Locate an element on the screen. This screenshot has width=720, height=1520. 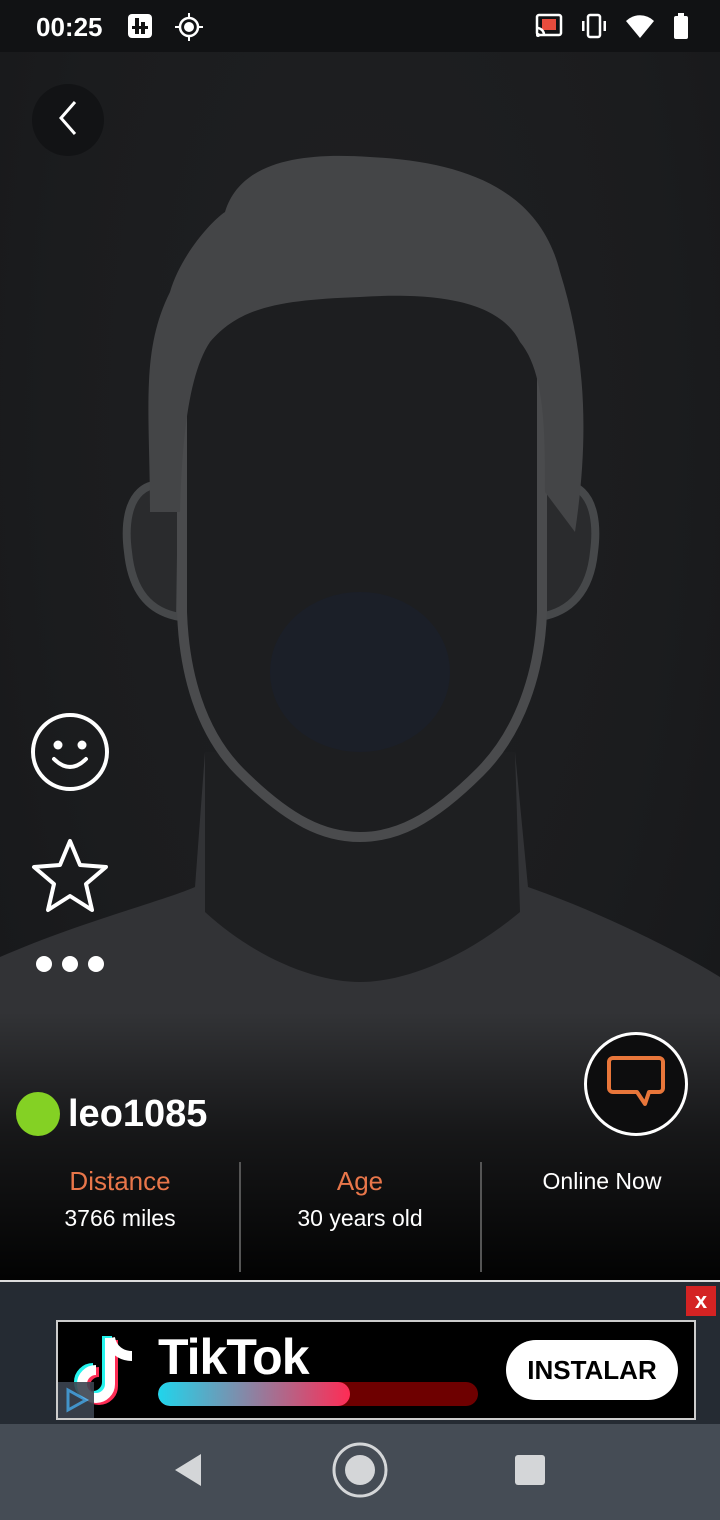
ad-close-button: x is located at coordinates (701, 1301).